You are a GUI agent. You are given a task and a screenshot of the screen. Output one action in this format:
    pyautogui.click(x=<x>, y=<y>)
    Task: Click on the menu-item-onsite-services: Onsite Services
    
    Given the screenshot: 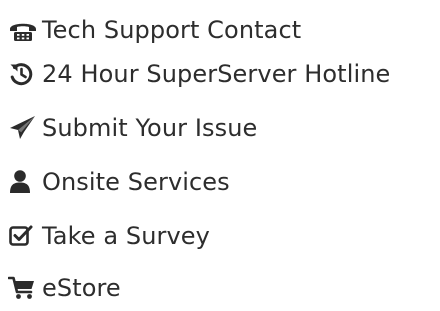 What is the action you would take?
    pyautogui.click(x=119, y=182)
    